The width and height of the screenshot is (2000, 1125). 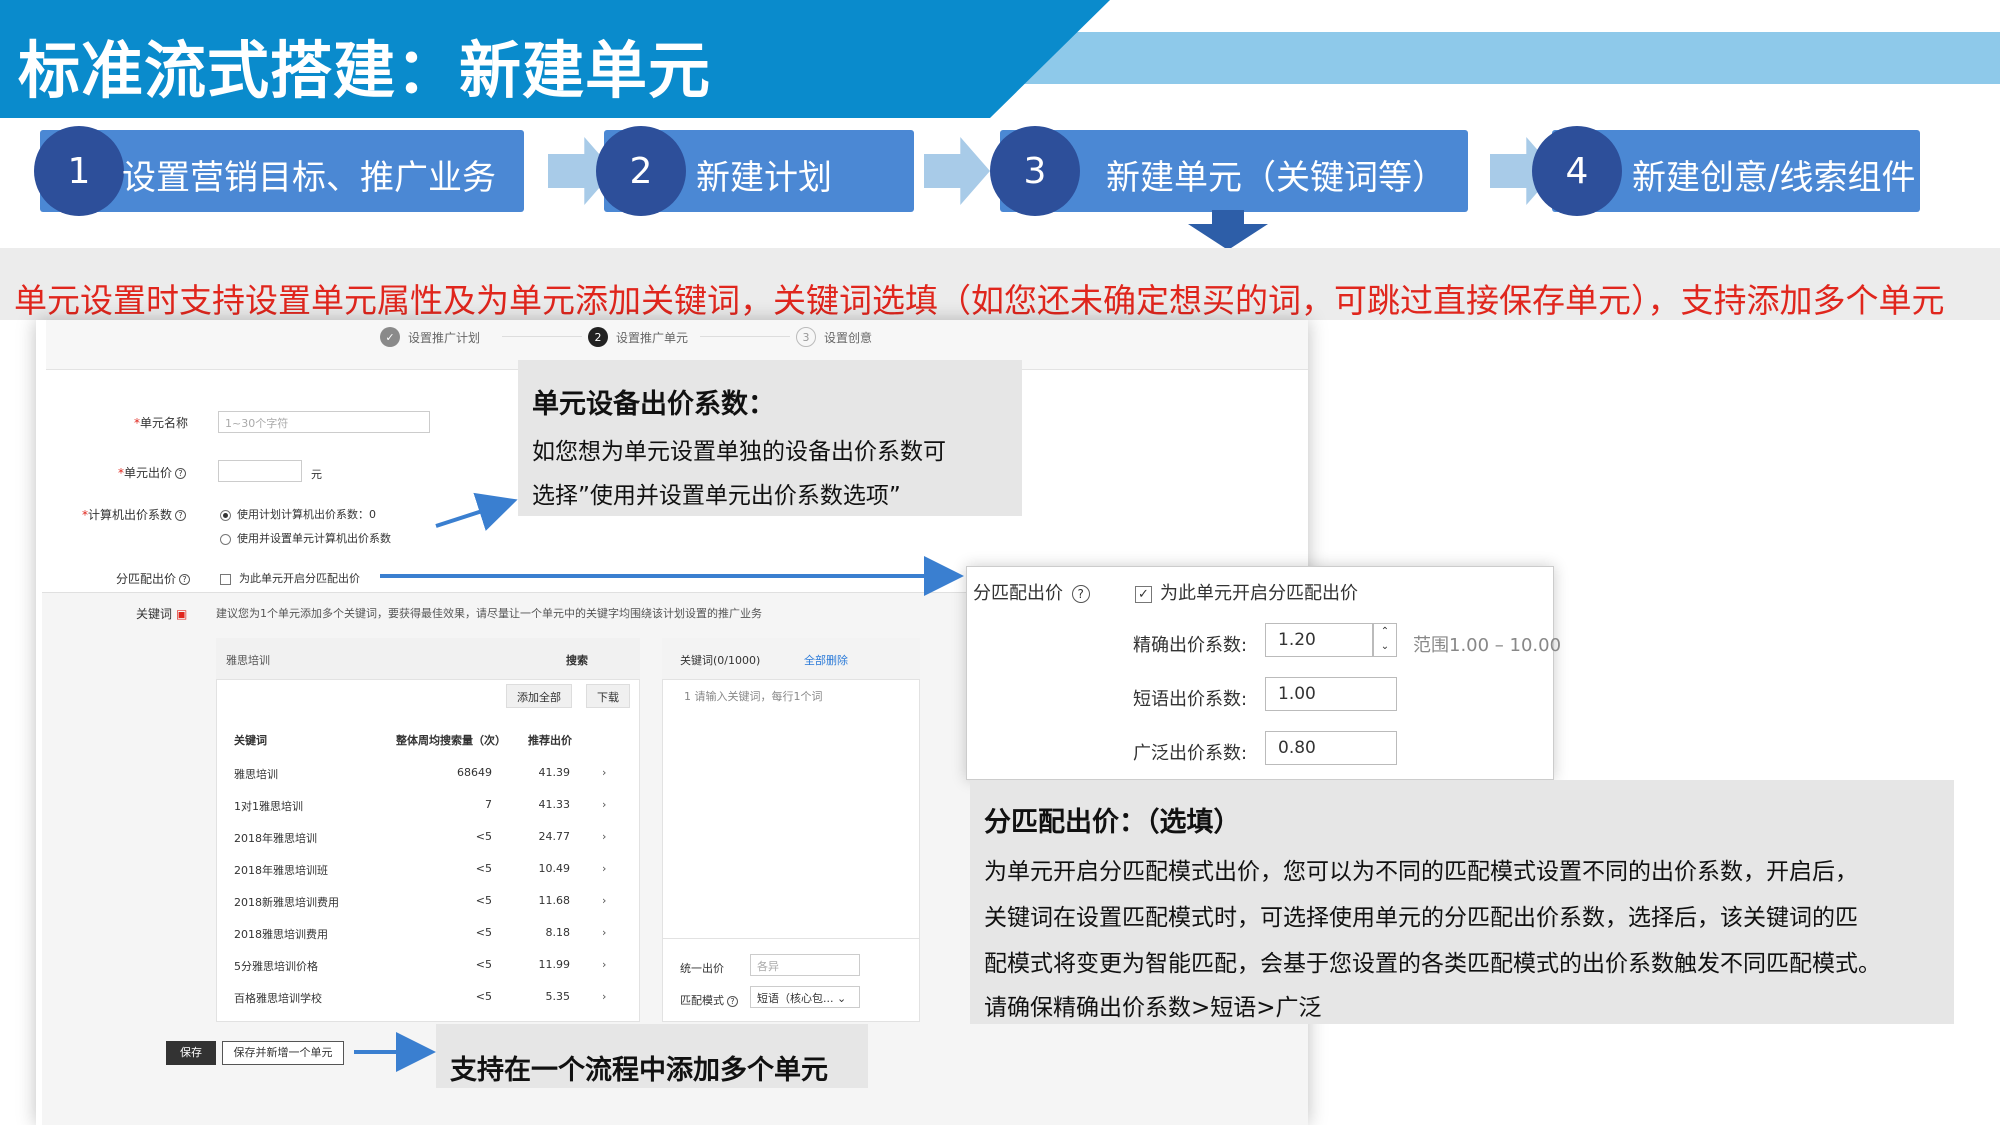 I want to click on arrow-right-icon, so click(x=476, y=511).